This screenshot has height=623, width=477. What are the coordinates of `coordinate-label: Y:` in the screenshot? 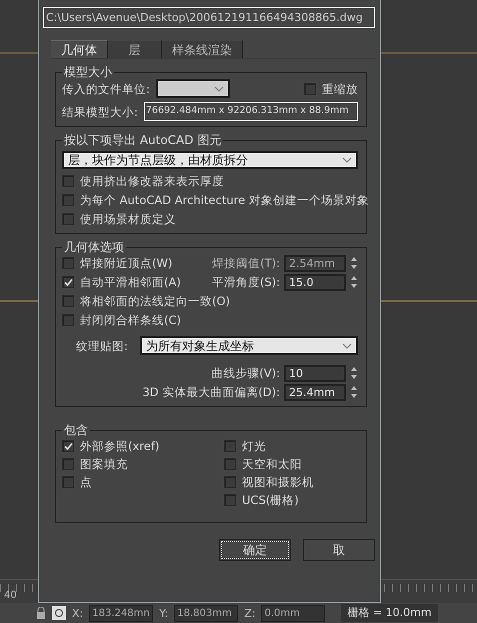 It's located at (163, 613).